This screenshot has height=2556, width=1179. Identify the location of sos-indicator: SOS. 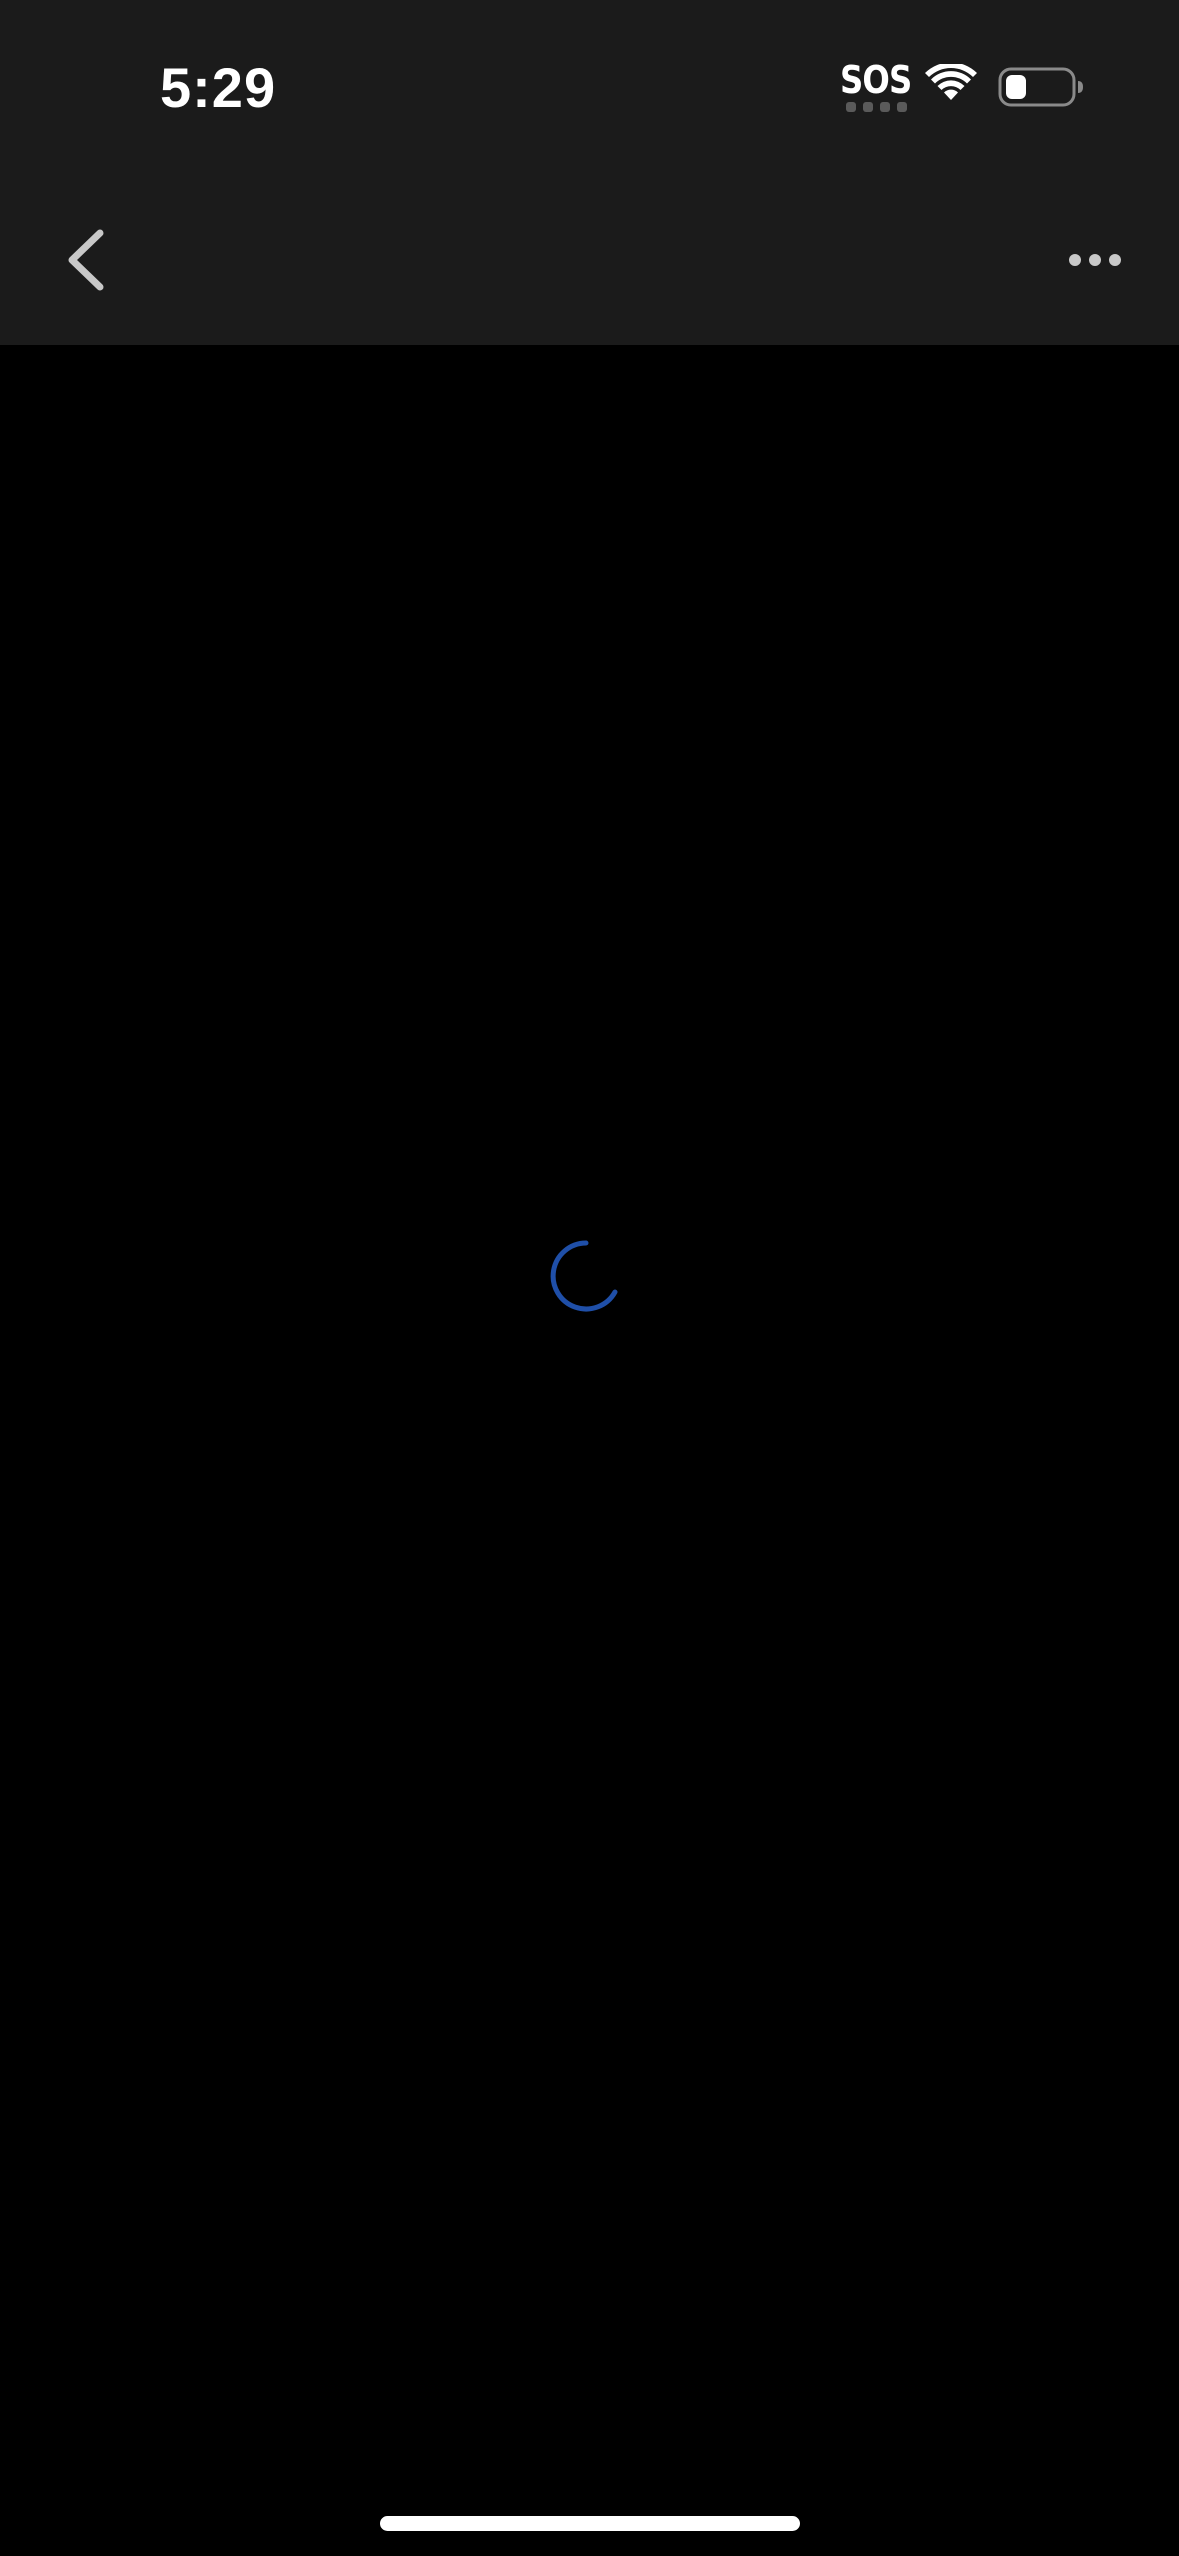
(876, 88).